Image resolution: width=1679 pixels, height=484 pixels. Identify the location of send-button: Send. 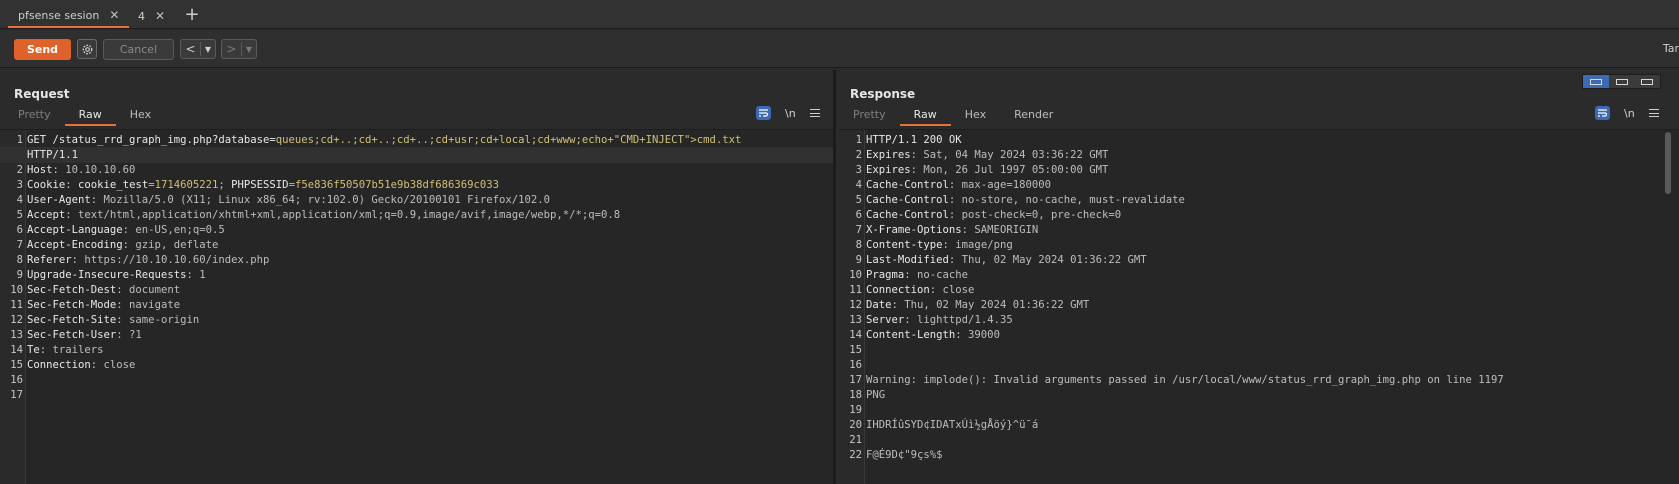
(42, 49).